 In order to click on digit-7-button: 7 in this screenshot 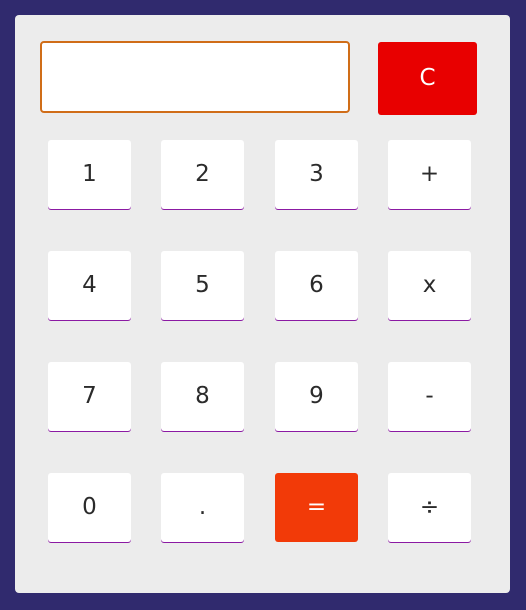, I will do `click(89, 396)`.